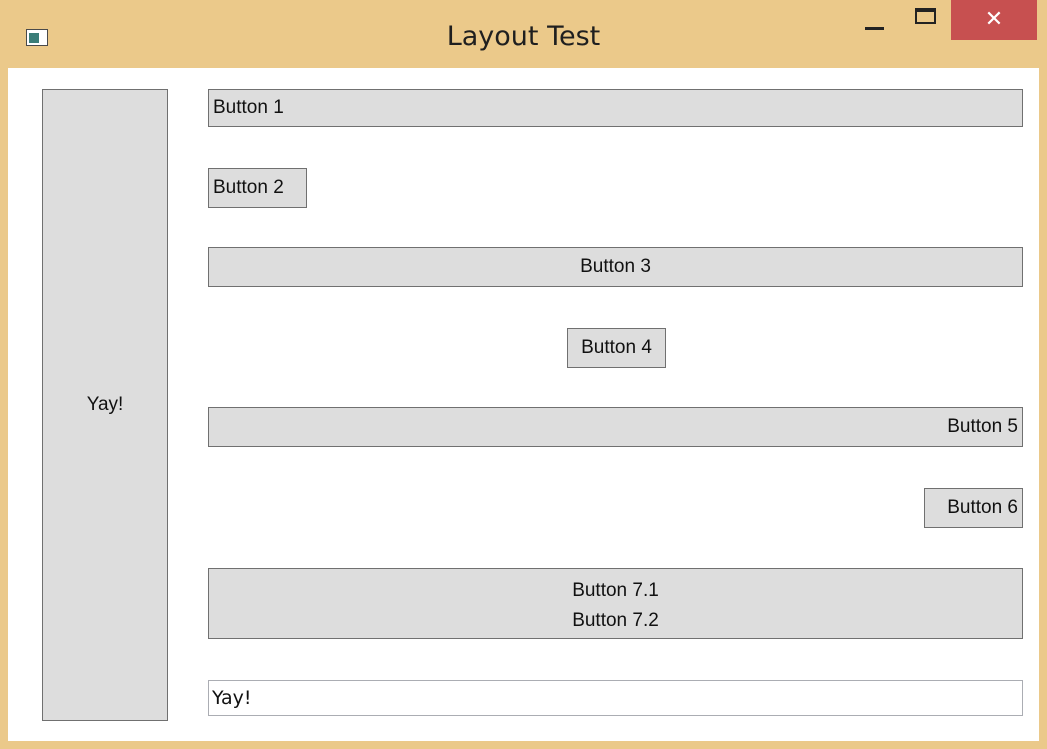 The image size is (1047, 749). Describe the element at coordinates (615, 108) in the screenshot. I see `button-1: Button 1` at that location.